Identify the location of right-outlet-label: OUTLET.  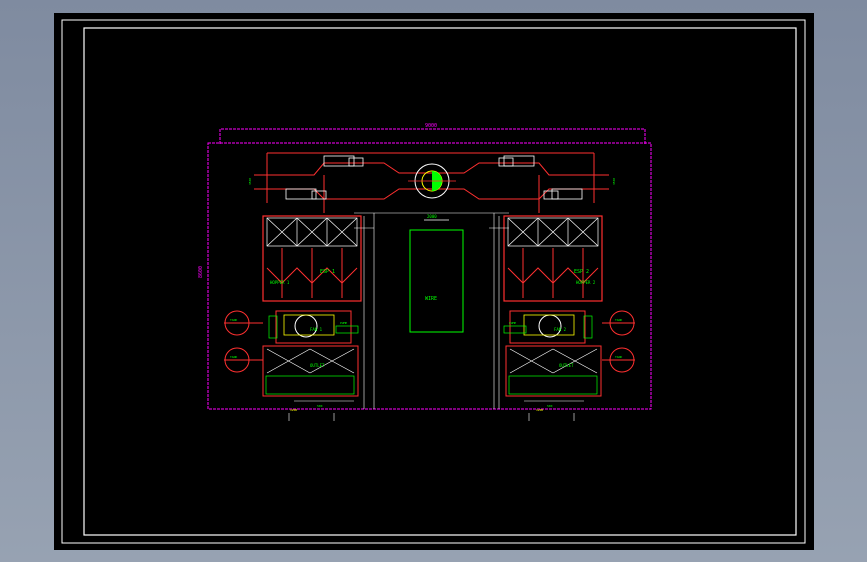
(566, 365).